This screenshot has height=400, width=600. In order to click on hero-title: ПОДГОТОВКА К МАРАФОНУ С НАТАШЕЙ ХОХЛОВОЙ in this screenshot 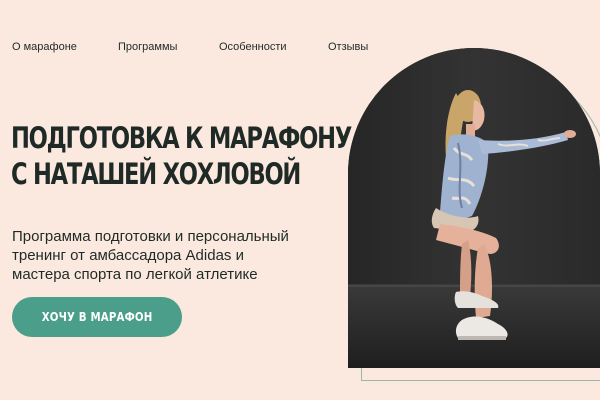, I will do `click(181, 156)`.